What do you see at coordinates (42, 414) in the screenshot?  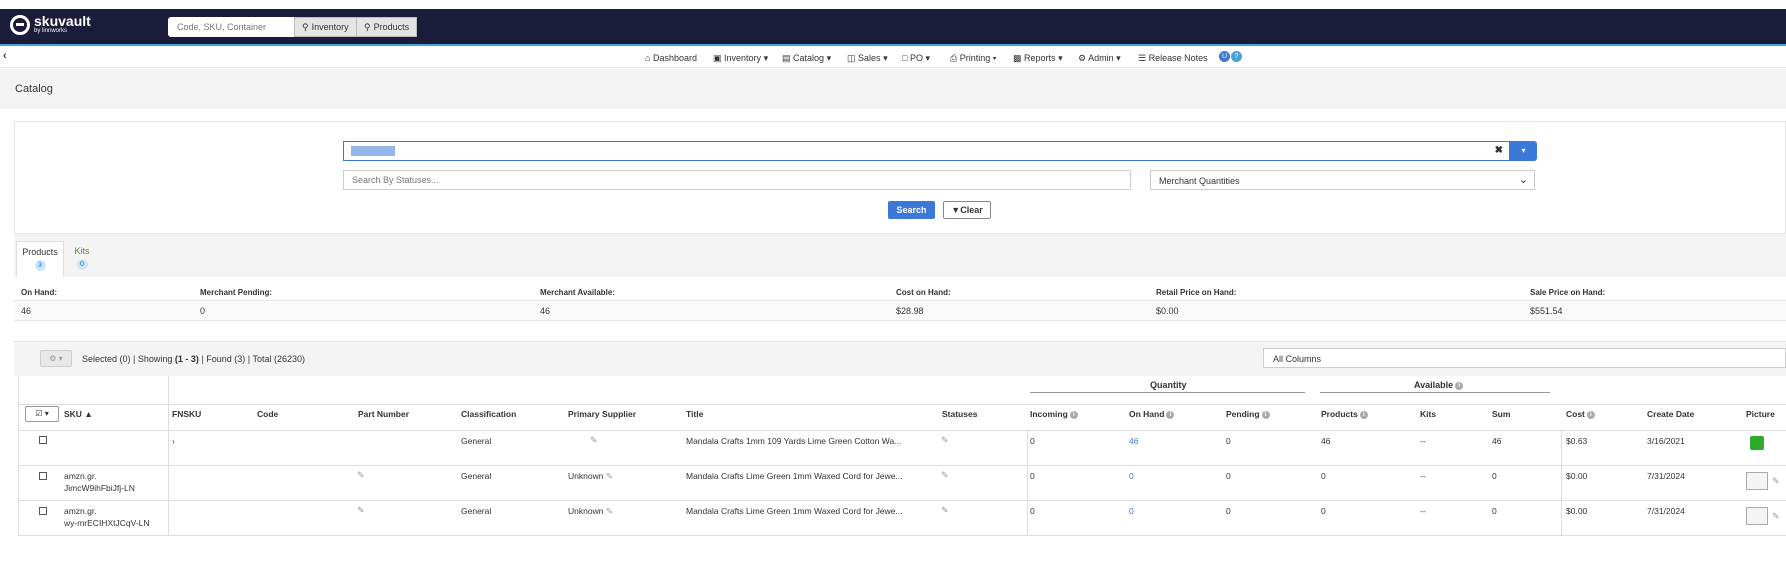 I see `select-all-dropdown: ☑ ▾` at bounding box center [42, 414].